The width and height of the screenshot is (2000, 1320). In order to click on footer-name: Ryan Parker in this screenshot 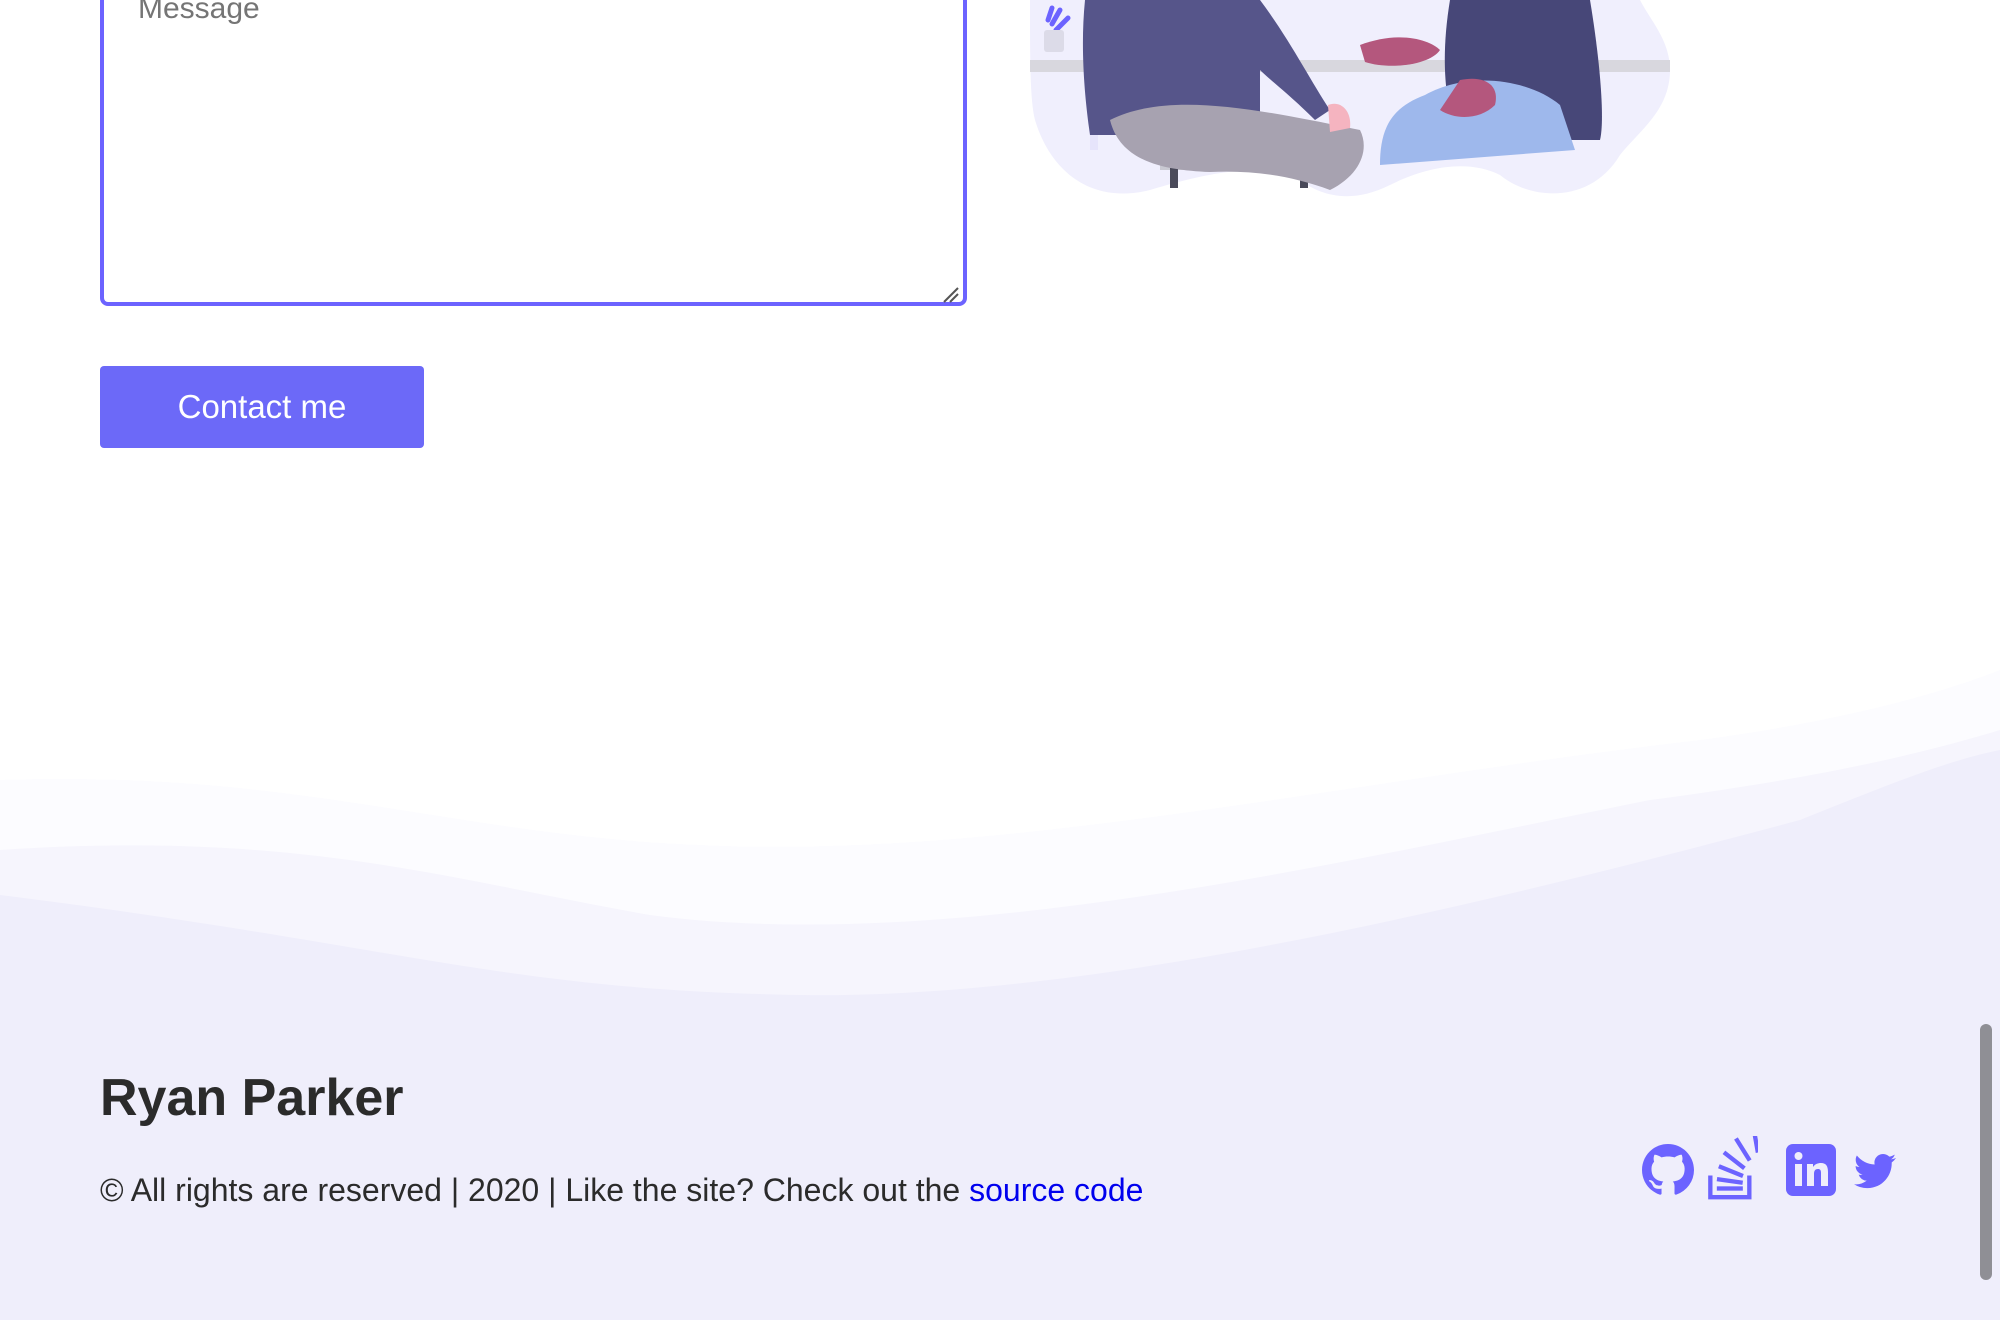, I will do `click(252, 1098)`.